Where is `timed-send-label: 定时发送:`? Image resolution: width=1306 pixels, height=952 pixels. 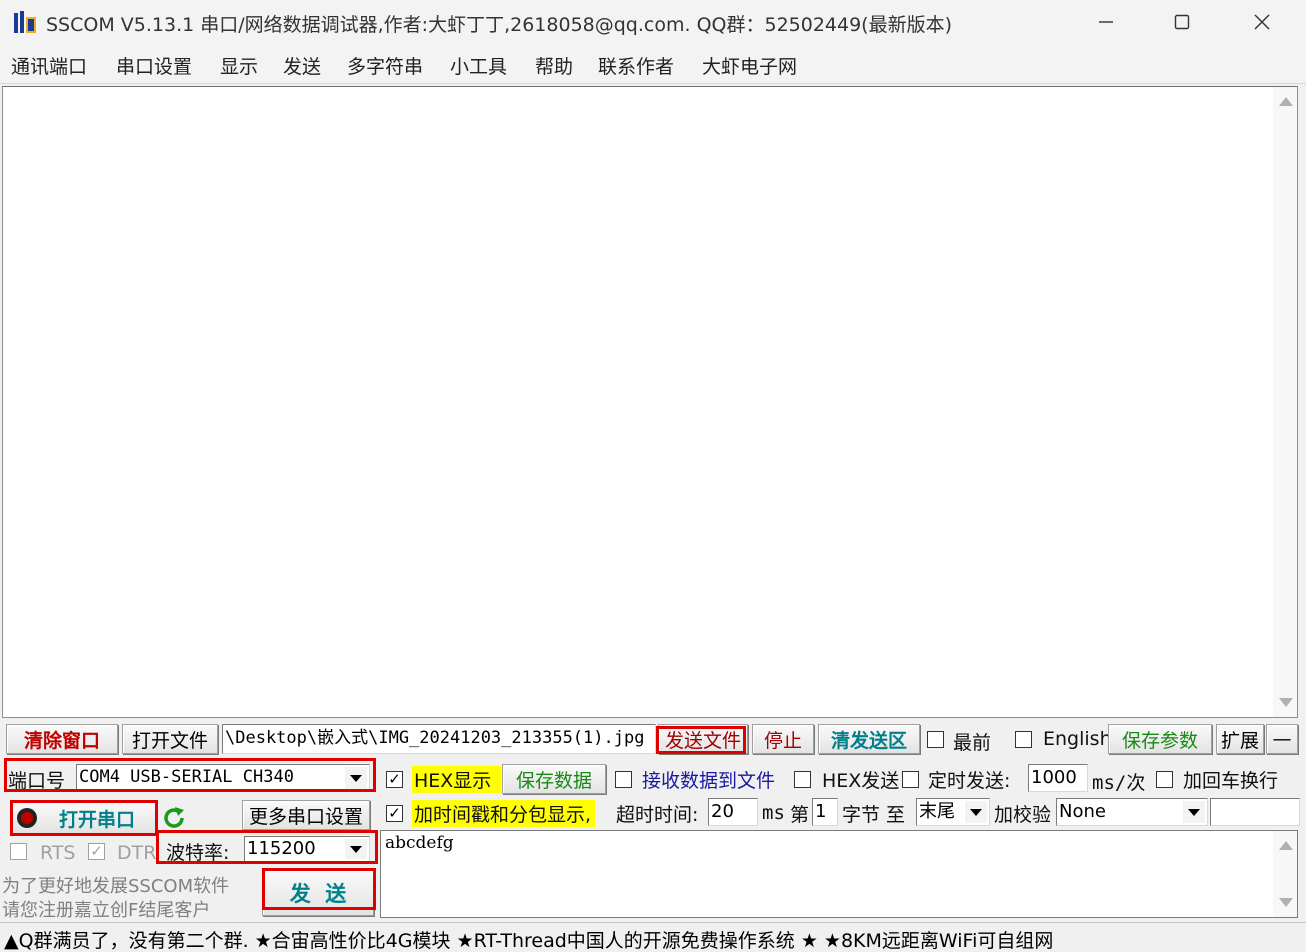
timed-send-label: 定时发送: is located at coordinates (969, 781).